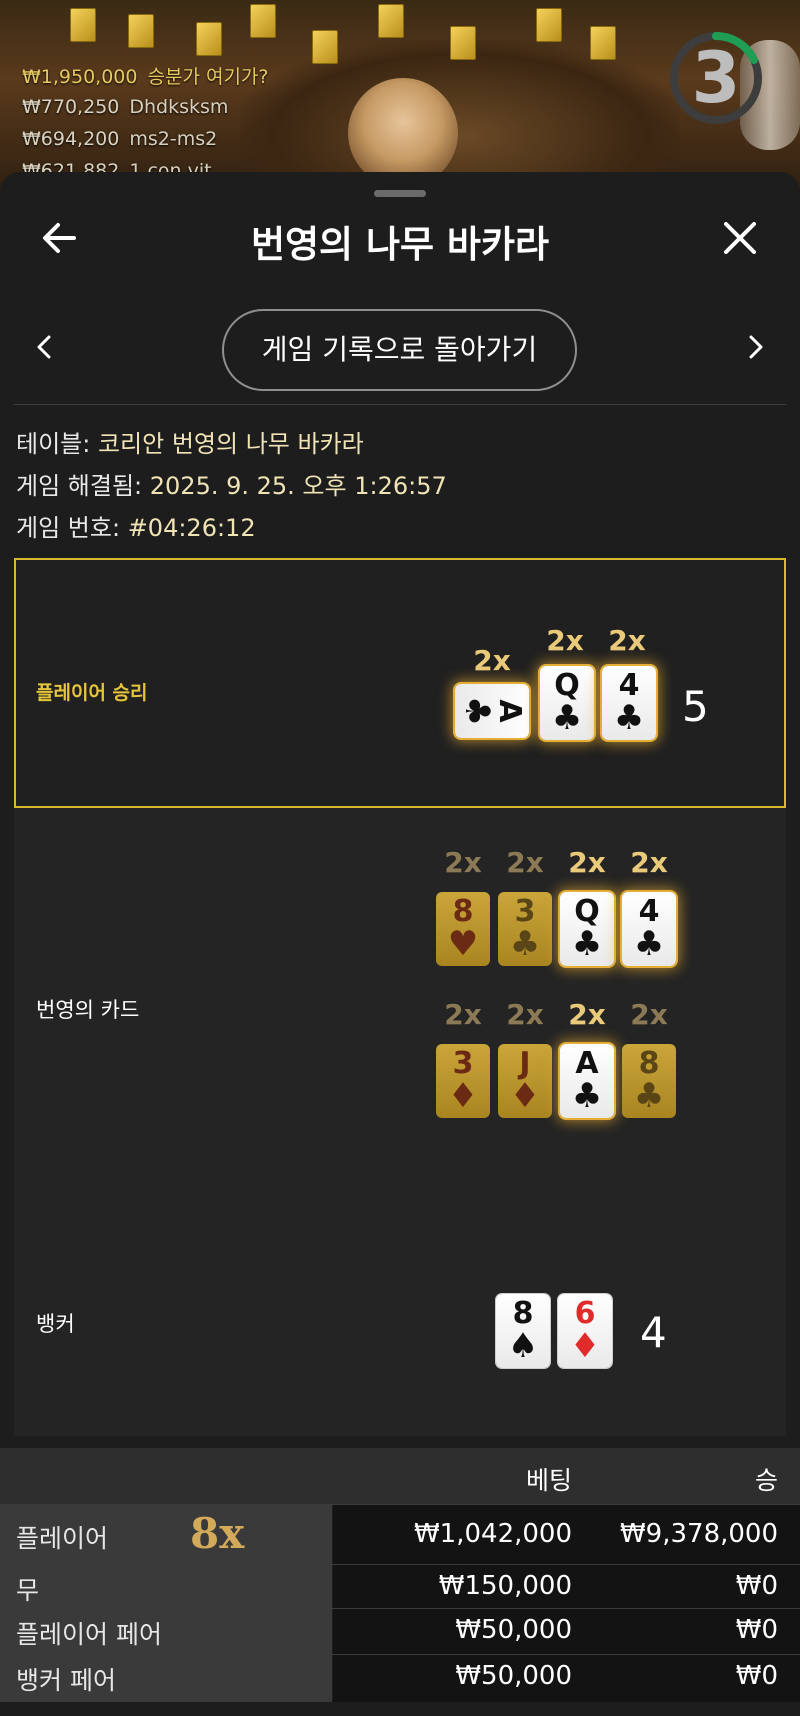 The height and width of the screenshot is (1716, 800). I want to click on table-info: 테이블: 코리안 번영의 나무 바카라, so click(190, 441).